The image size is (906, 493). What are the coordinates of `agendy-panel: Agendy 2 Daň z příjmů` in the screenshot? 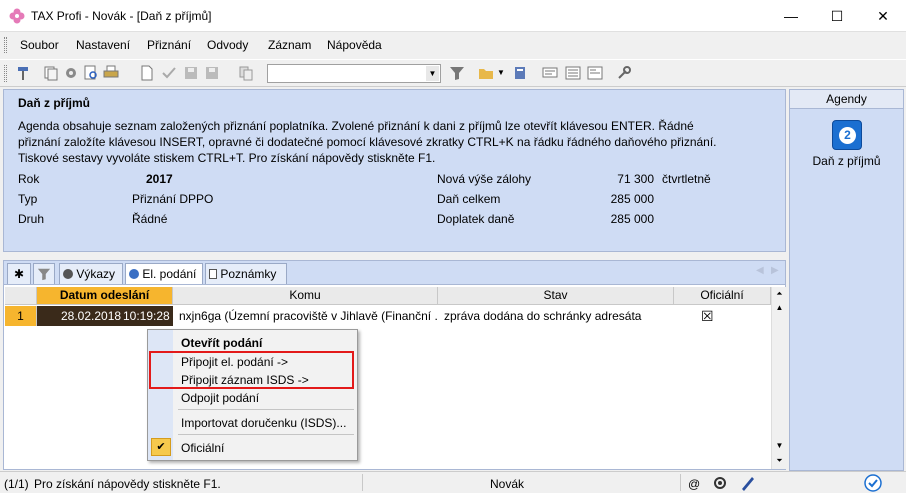 It's located at (846, 280).